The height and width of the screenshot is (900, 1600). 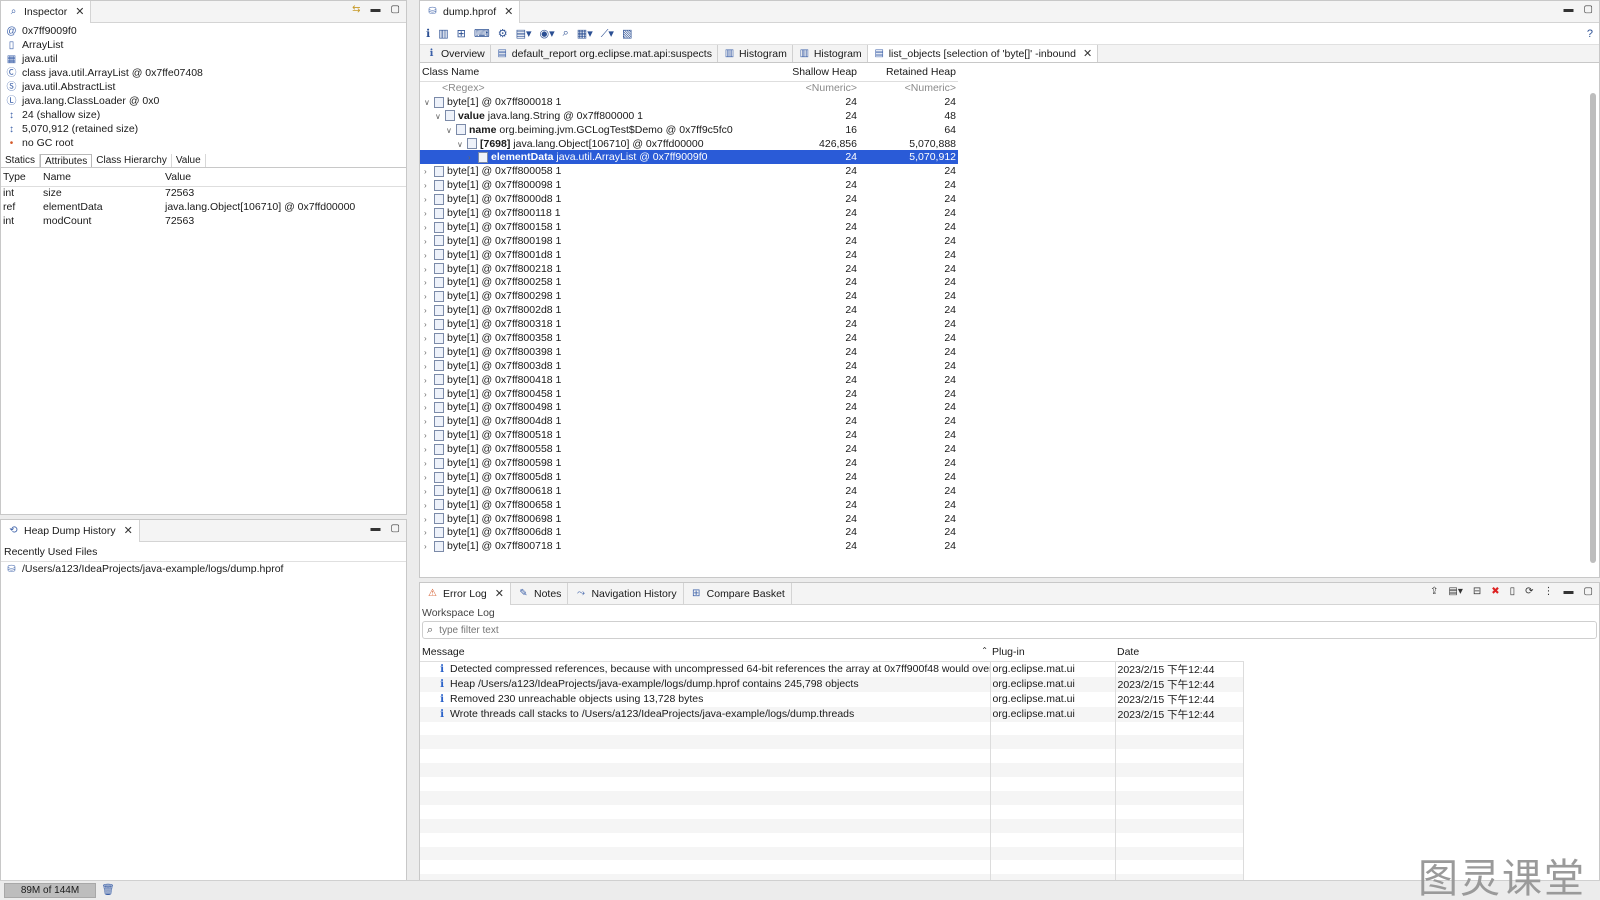 I want to click on tree-row: › byte[1] @ 0x7ff800518 1 24 24, so click(x=689, y=435).